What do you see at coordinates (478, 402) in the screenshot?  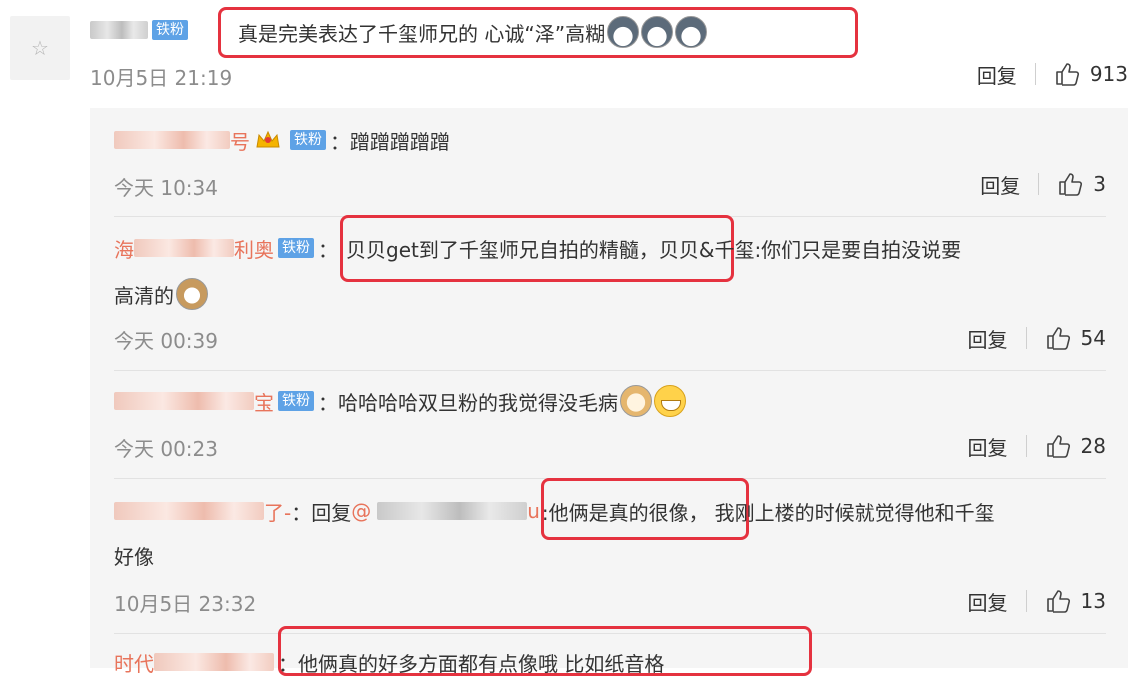 I see `reply-text: 哈哈哈哈双旦粉的我觉得没毛病` at bounding box center [478, 402].